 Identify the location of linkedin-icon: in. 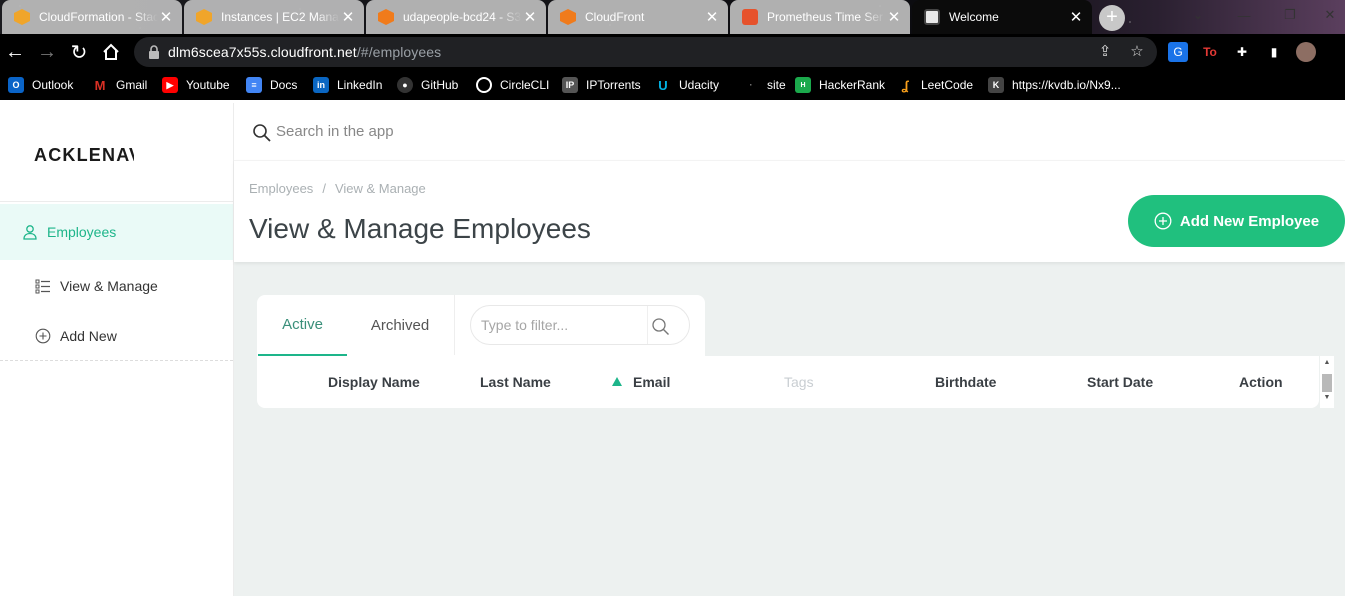
(321, 85).